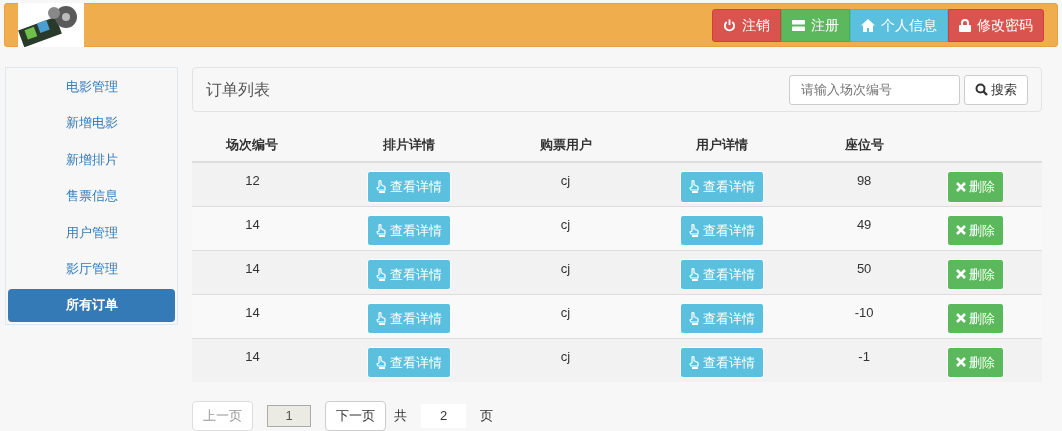 Image resolution: width=1062 pixels, height=431 pixels. Describe the element at coordinates (981, 89) in the screenshot. I see `search-icon` at that location.